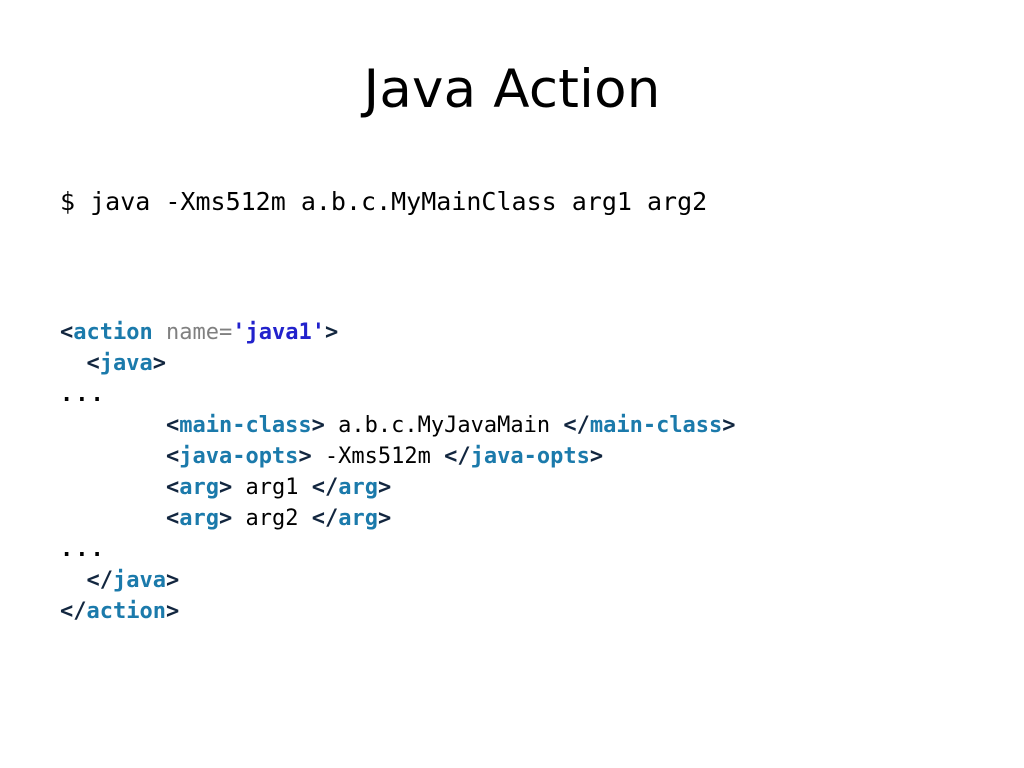 The image size is (1024, 768). I want to click on code-line: <arg> arg1 </arg>, so click(398, 487).